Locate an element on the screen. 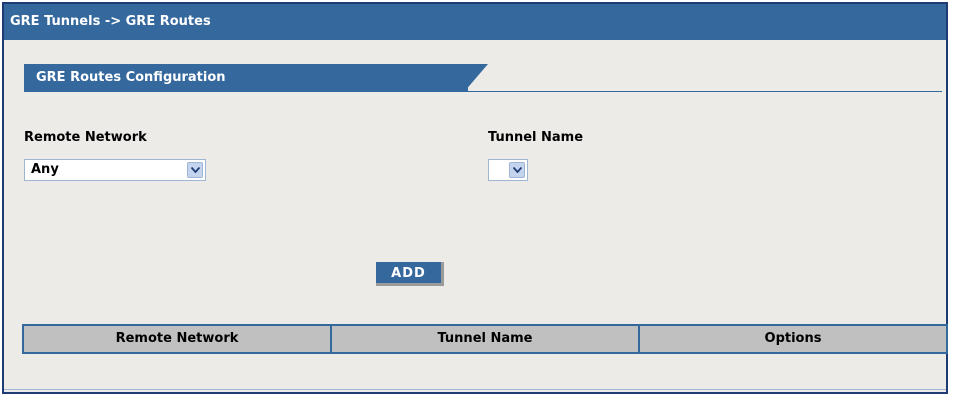 This screenshot has height=396, width=953. section-divider is located at coordinates (483, 91).